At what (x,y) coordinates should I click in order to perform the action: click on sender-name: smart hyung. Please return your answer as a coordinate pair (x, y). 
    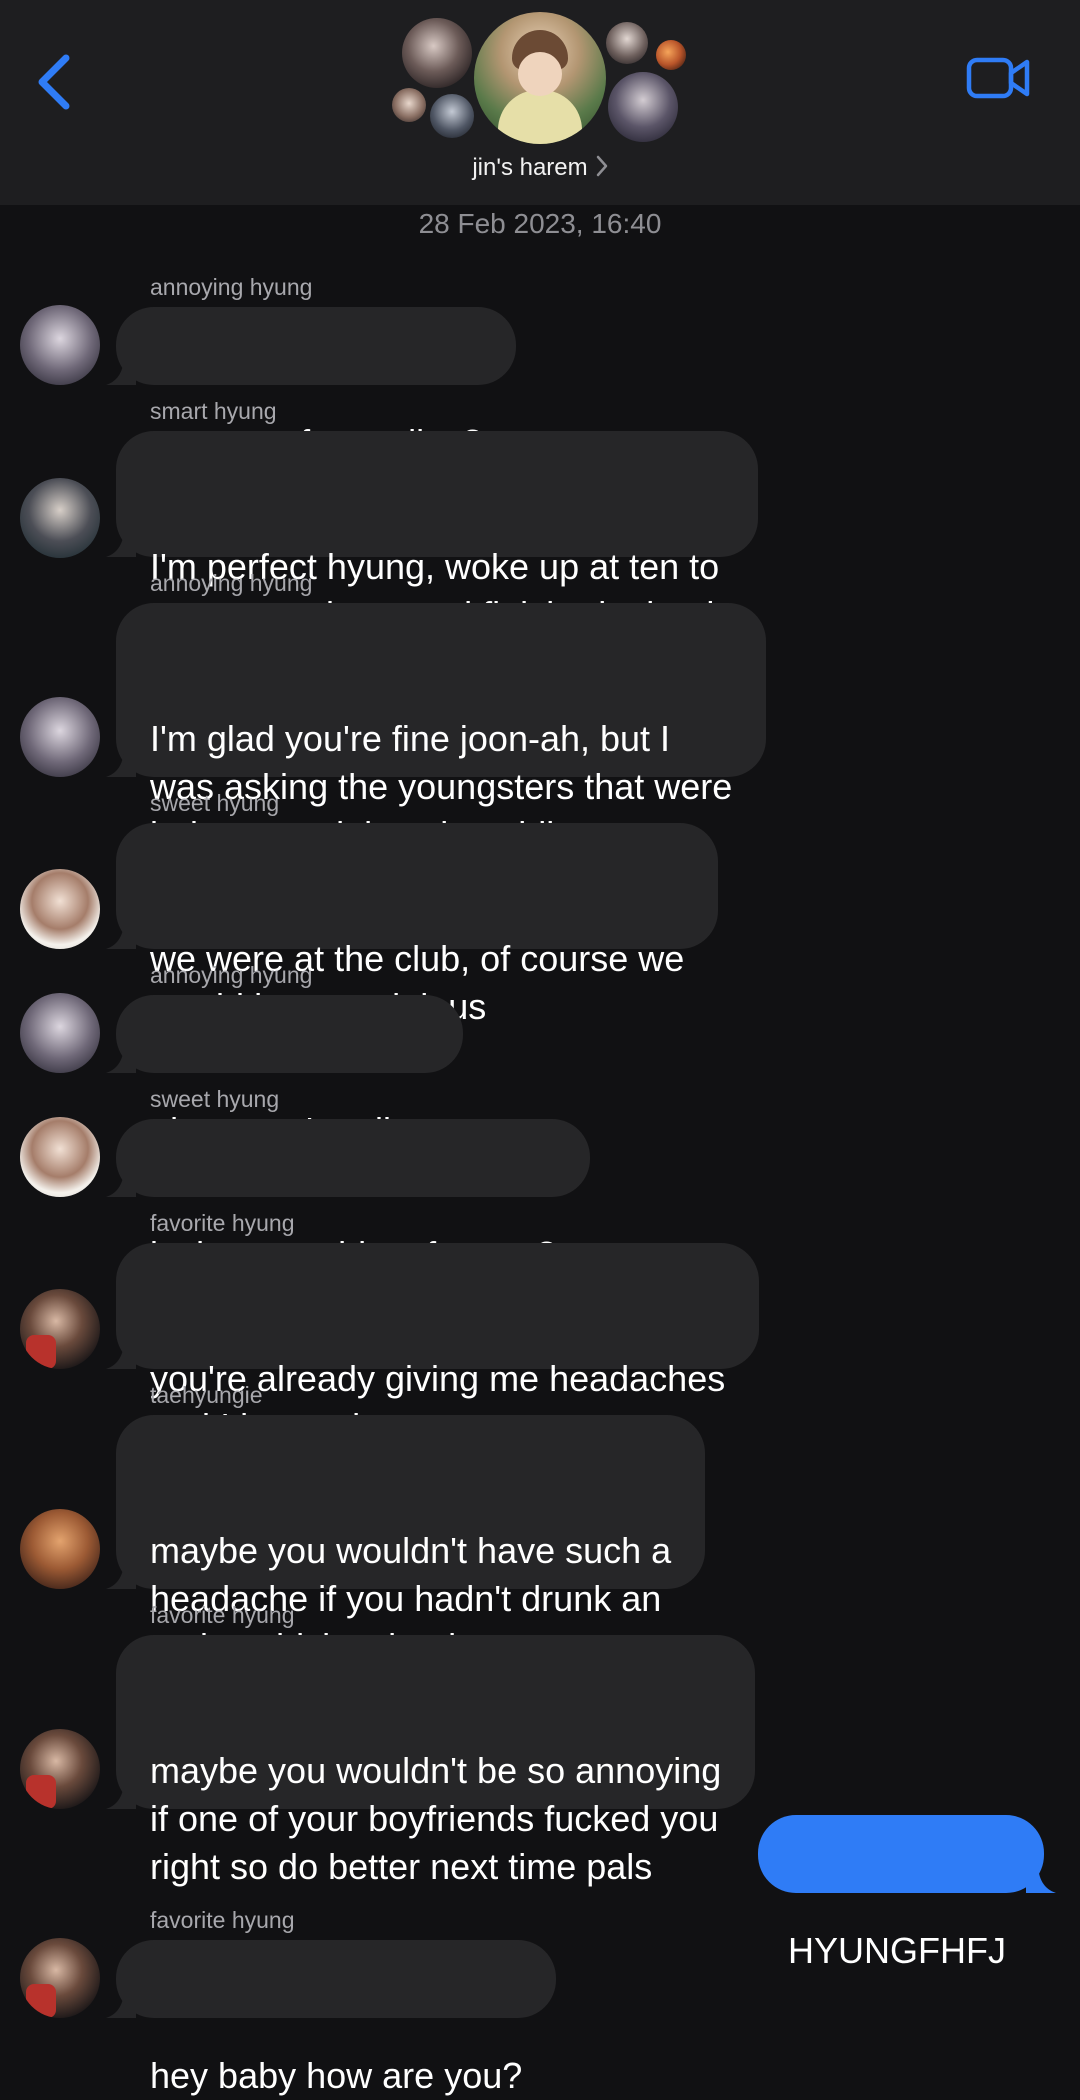
    Looking at the image, I should click on (213, 411).